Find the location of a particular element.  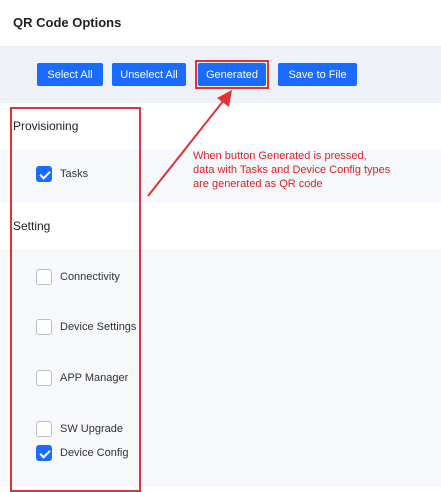

annotation-line: data with Tasks and Device Config types is located at coordinates (292, 170).